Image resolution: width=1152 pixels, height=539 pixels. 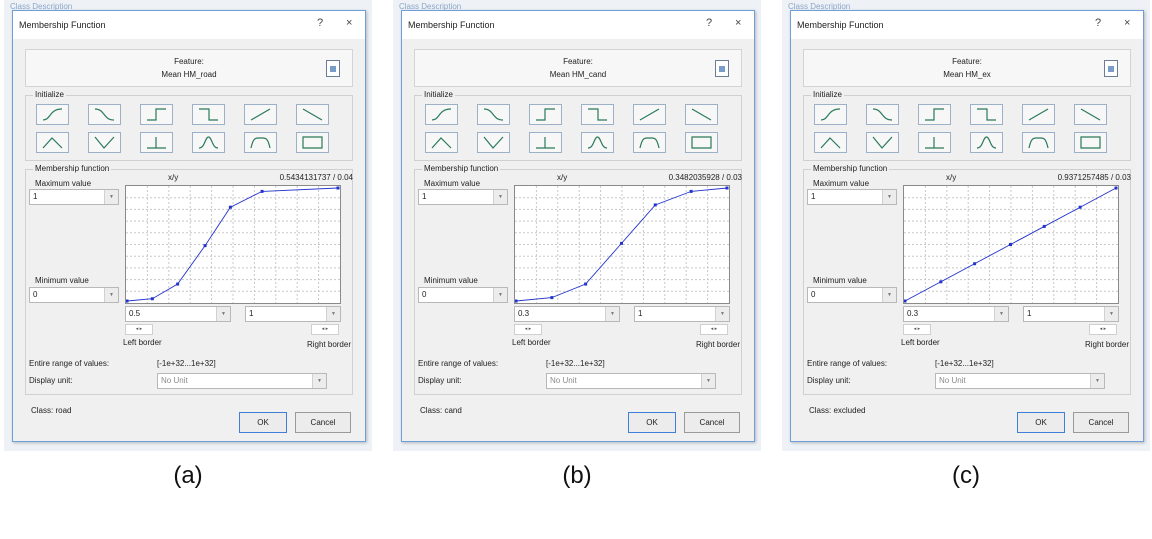 I want to click on left-border-select: 0.5 ▼, so click(x=178, y=314).